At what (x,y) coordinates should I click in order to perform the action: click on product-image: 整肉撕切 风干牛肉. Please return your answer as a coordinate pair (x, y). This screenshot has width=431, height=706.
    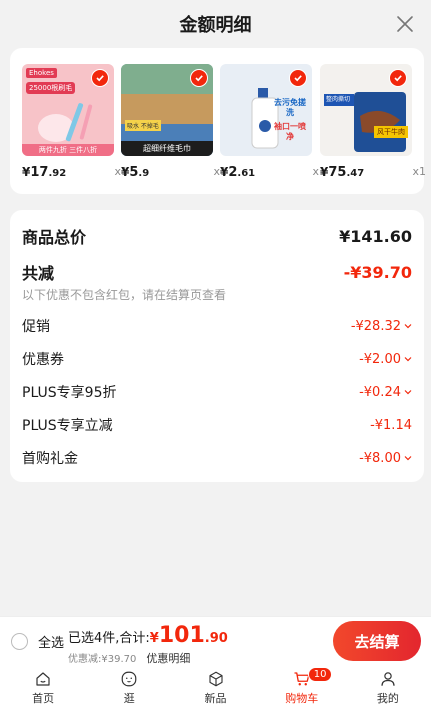
    Looking at the image, I should click on (366, 110).